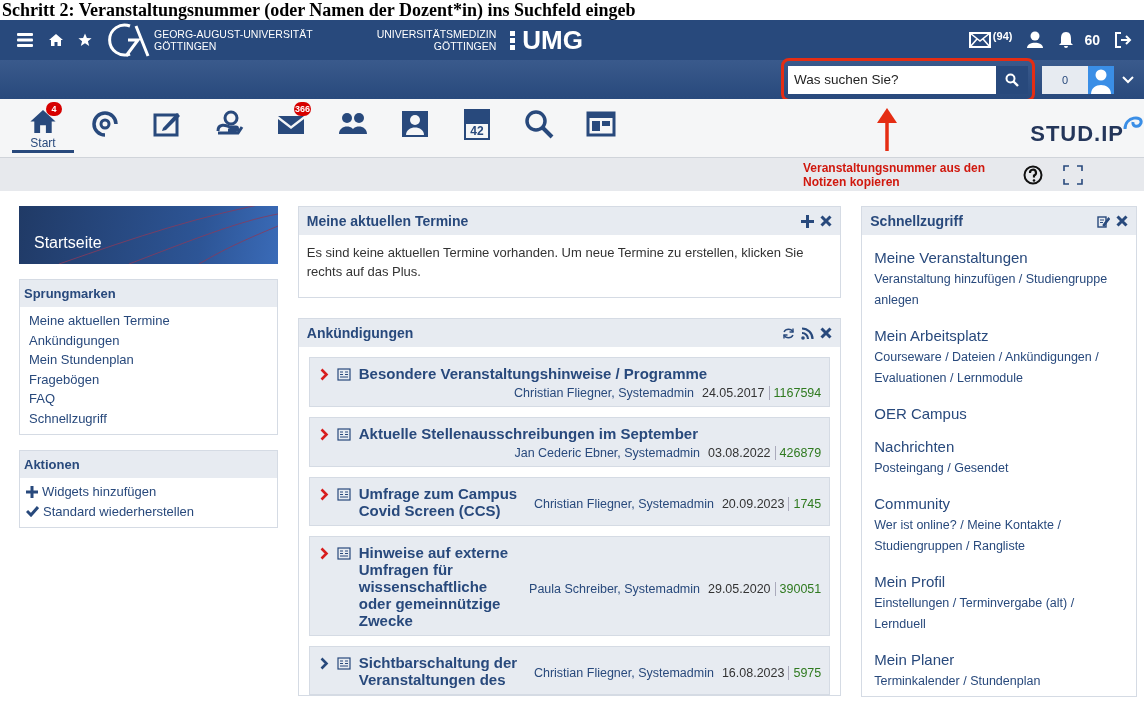 The width and height of the screenshot is (1144, 707). I want to click on mail-icon, so click(979, 40).